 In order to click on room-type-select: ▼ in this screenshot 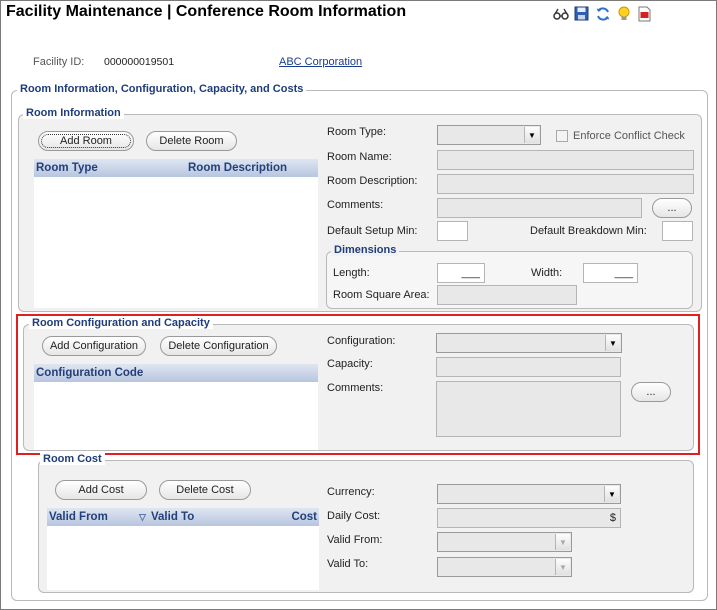, I will do `click(489, 135)`.